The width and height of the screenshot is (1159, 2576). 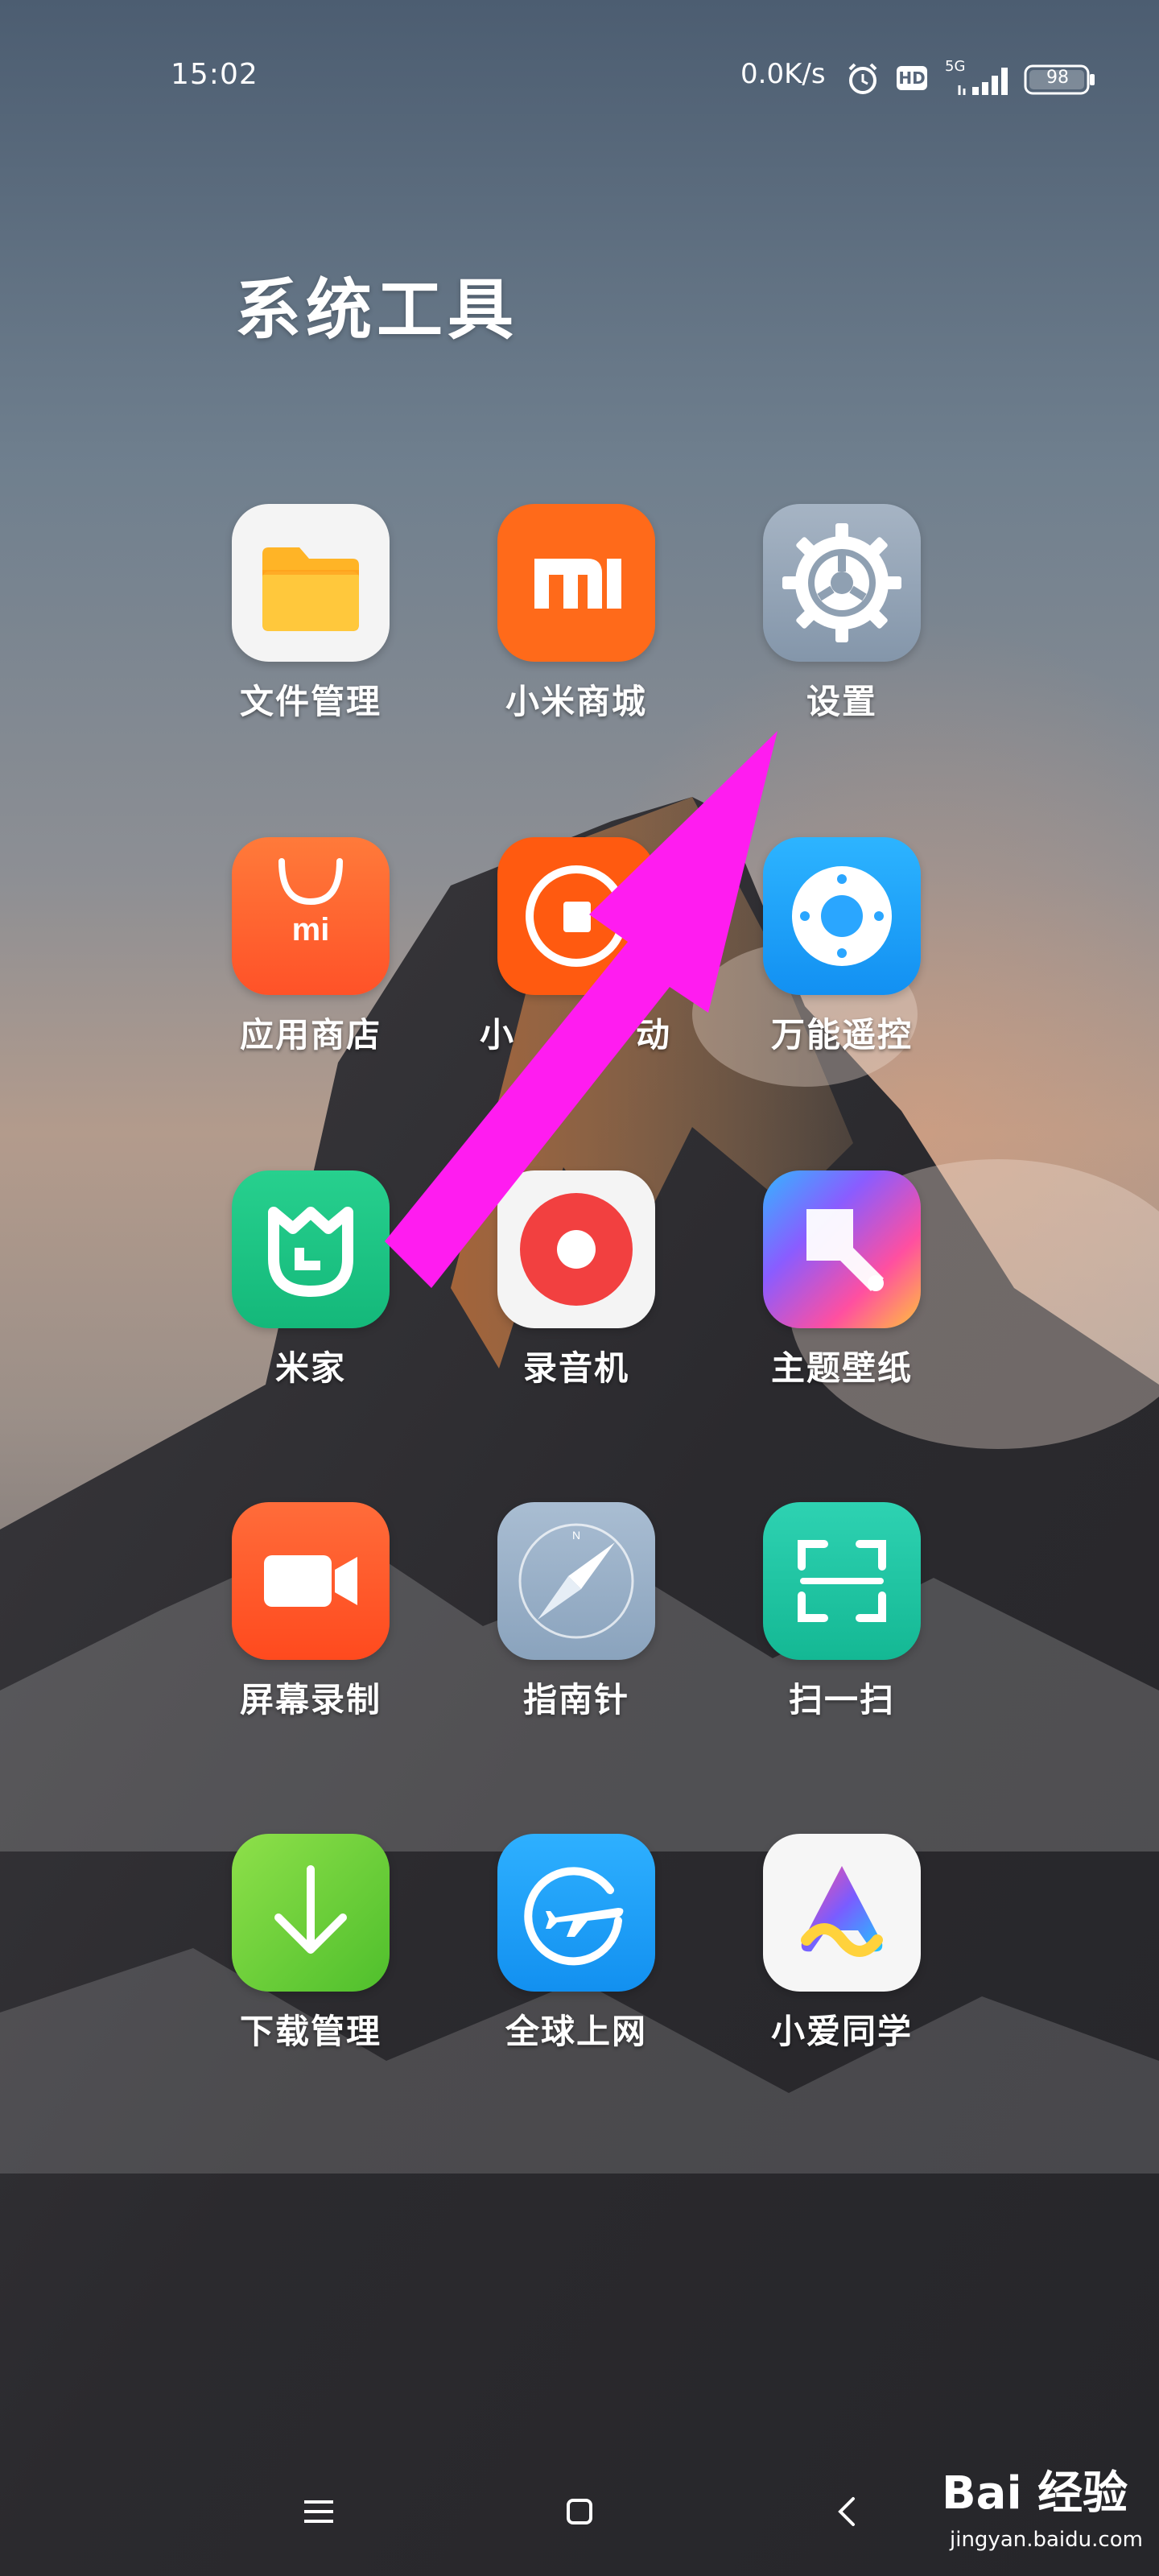 I want to click on app-file-manager: 文件管理, so click(x=310, y=614).